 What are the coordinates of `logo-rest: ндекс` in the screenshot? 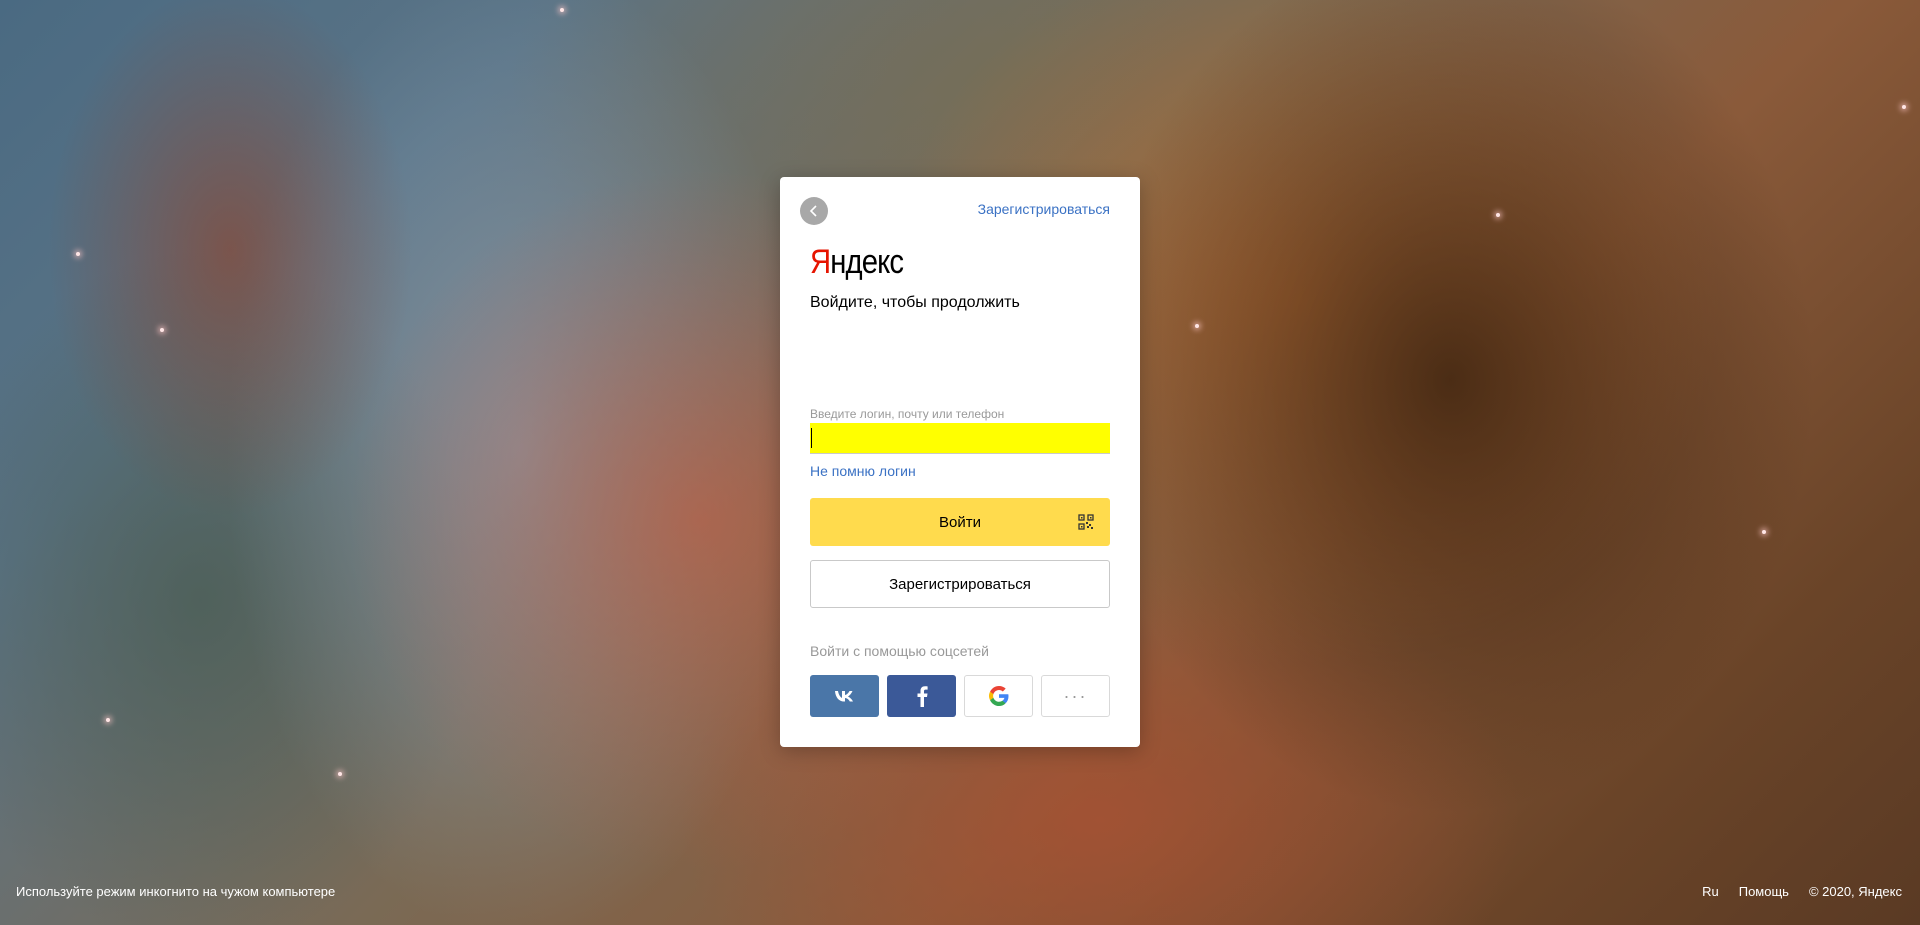 It's located at (867, 262).